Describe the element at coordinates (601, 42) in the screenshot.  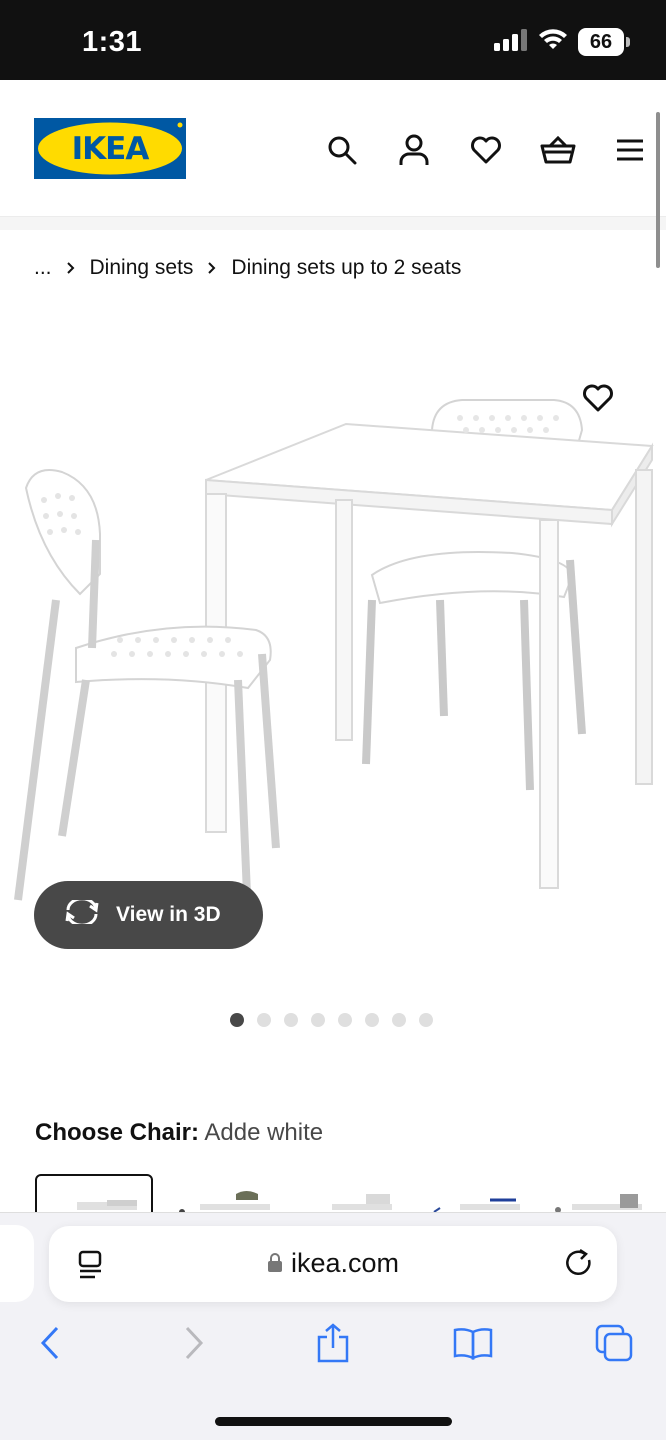
I see `battery-level: 66` at that location.